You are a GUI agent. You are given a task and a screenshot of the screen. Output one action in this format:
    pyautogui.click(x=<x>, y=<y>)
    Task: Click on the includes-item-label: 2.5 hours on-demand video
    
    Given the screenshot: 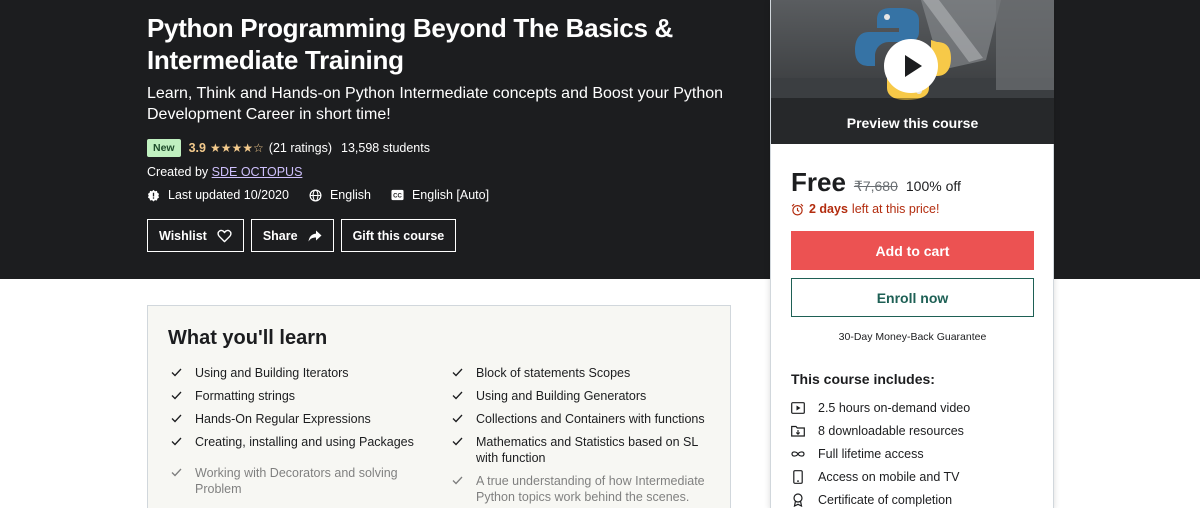 What is the action you would take?
    pyautogui.click(x=894, y=407)
    